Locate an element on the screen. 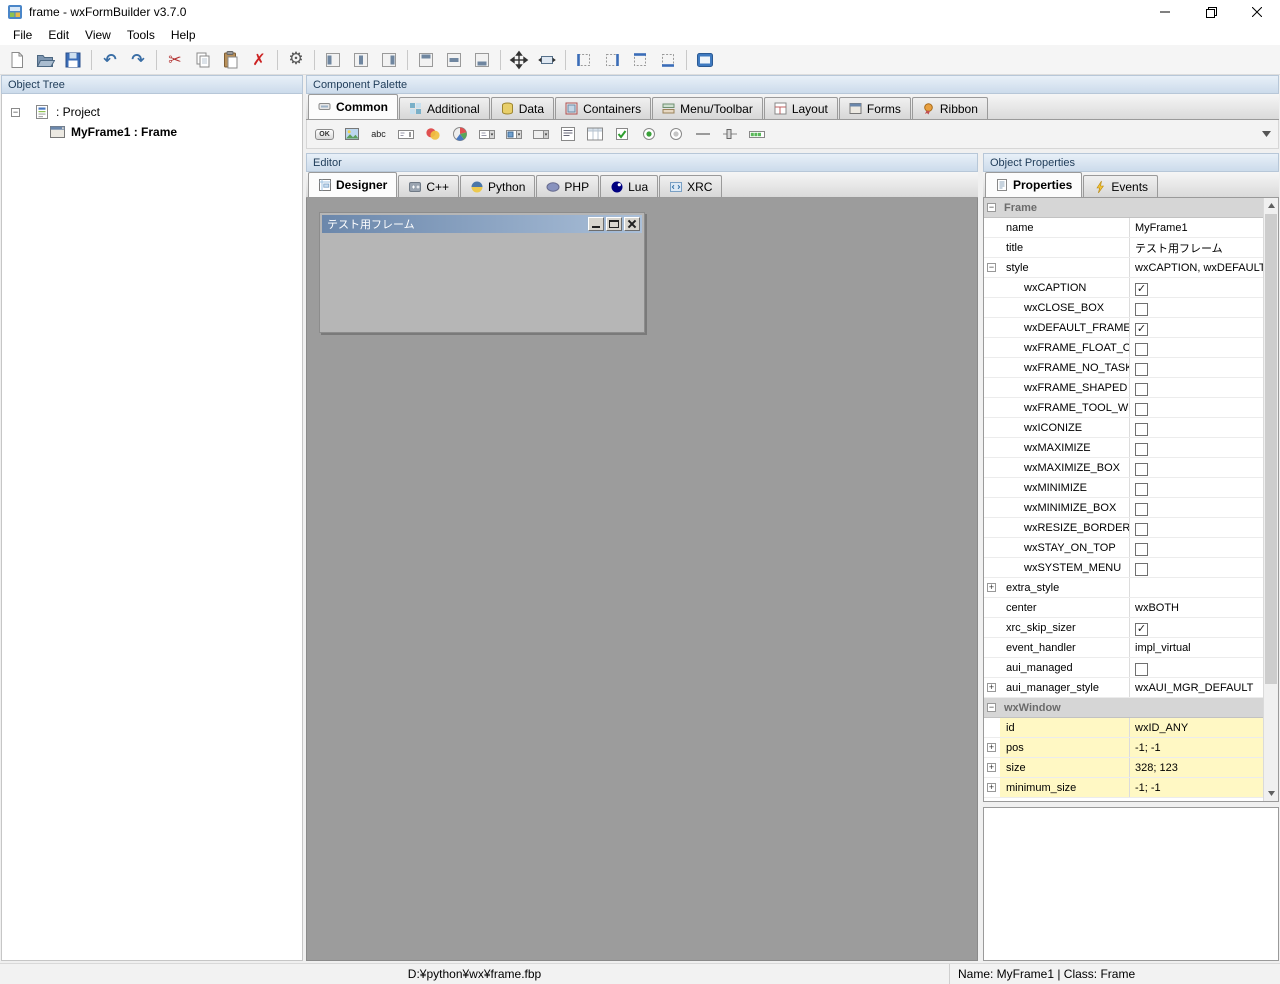 The width and height of the screenshot is (1280, 984). palette-tab-common: Common is located at coordinates (353, 106).